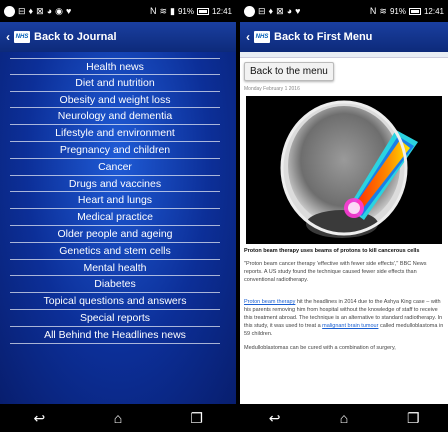 Image resolution: width=448 pixels, height=432 pixels. Describe the element at coordinates (172, 10) in the screenshot. I see `signal-icon: ▮` at that location.